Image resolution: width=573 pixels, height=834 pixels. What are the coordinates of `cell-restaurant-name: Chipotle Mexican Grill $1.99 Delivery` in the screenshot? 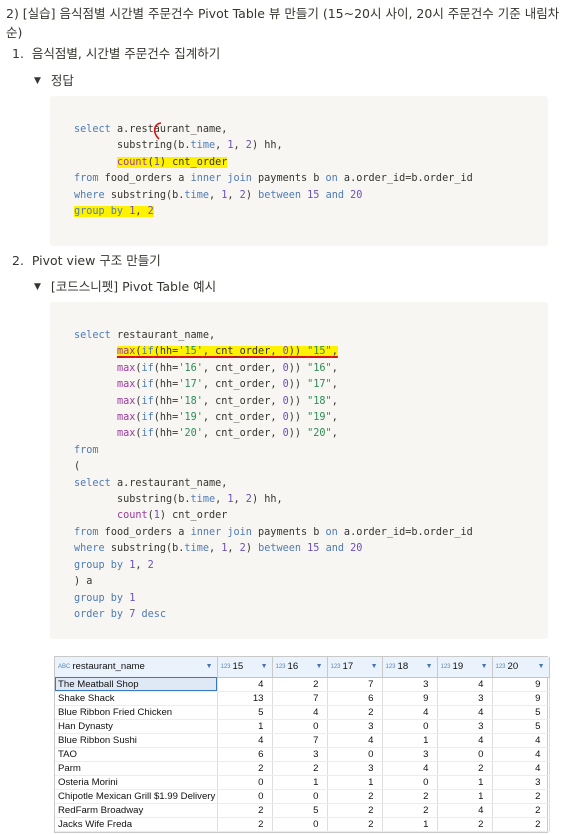 It's located at (136, 796).